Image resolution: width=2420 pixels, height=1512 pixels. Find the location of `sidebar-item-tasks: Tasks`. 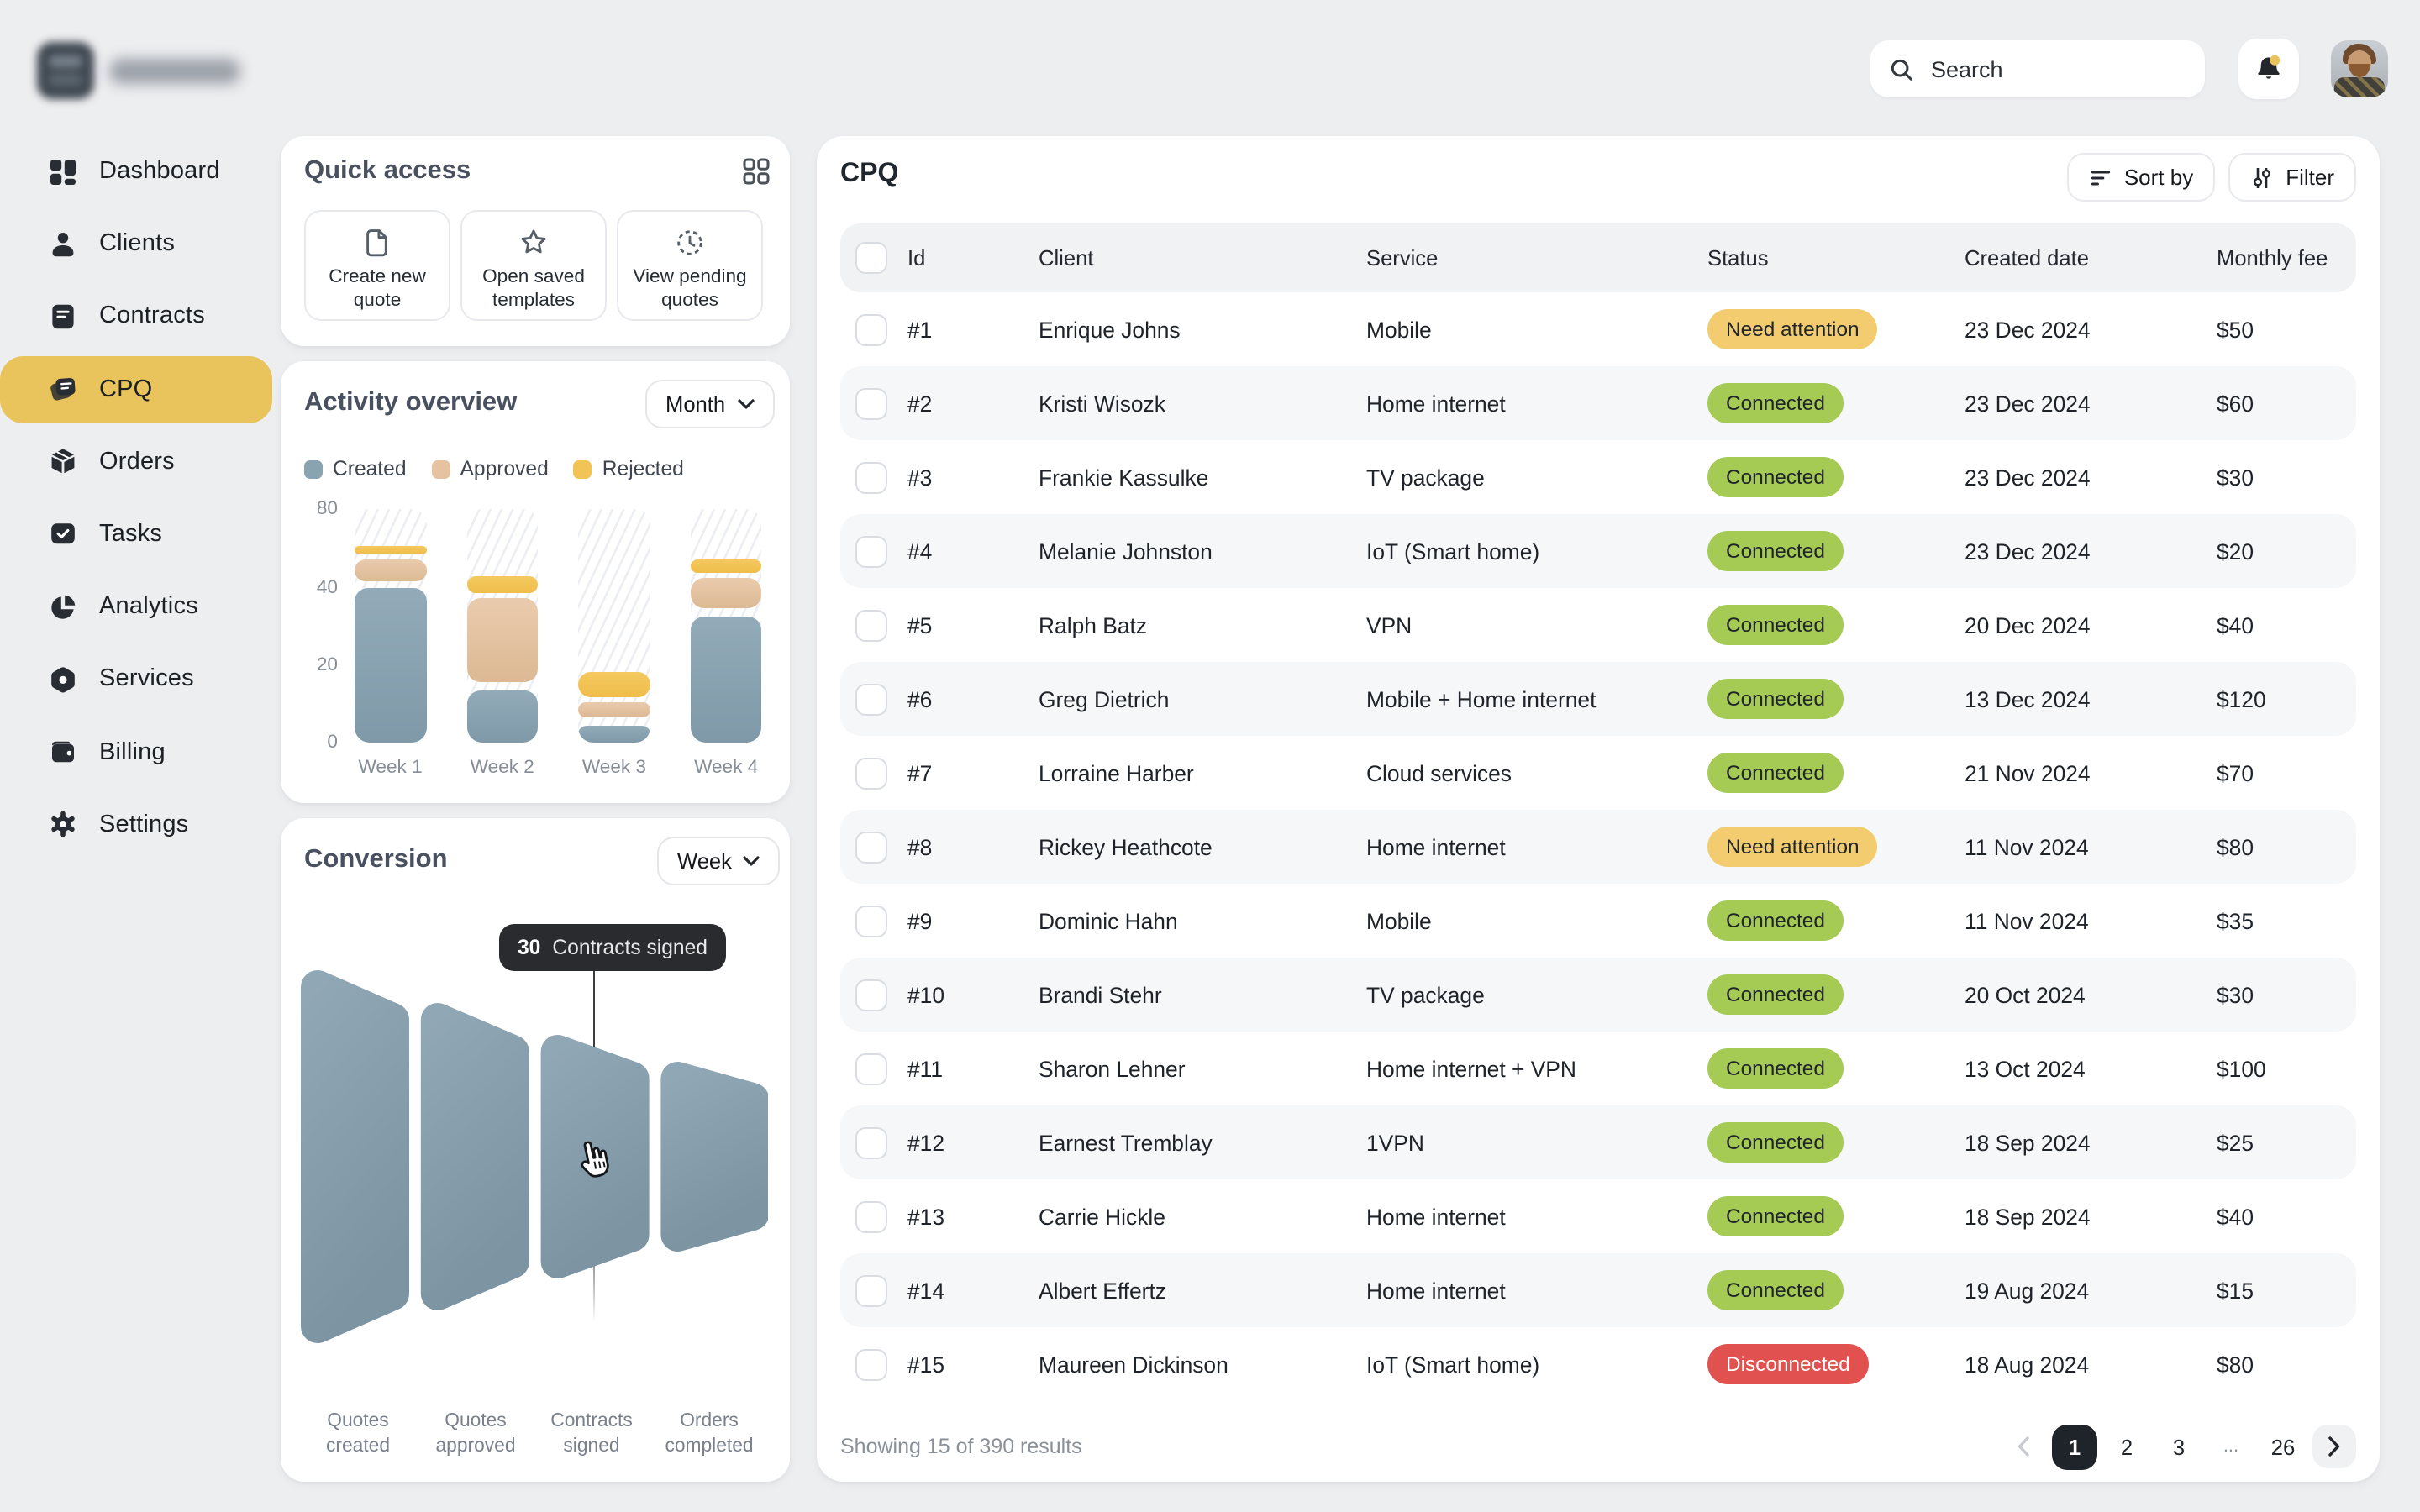

sidebar-item-tasks: Tasks is located at coordinates (136, 534).